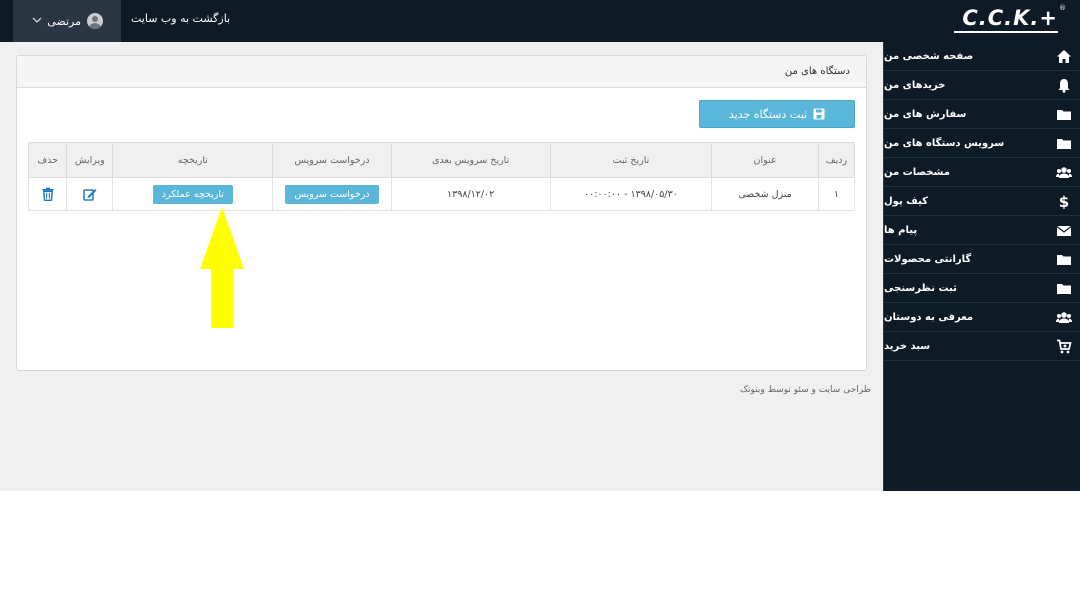 The width and height of the screenshot is (1080, 613). Describe the element at coordinates (836, 160) in the screenshot. I see `col-index-header: ردیف` at that location.